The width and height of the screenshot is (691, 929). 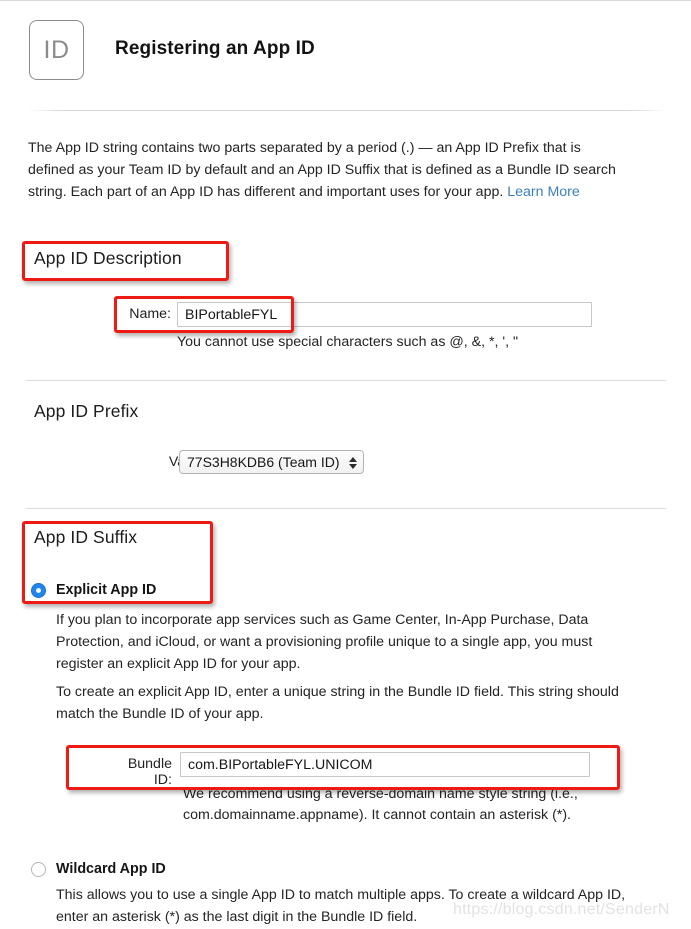 What do you see at coordinates (86, 537) in the screenshot?
I see `section-heading-app-id-suffix: App ID Suffix` at bounding box center [86, 537].